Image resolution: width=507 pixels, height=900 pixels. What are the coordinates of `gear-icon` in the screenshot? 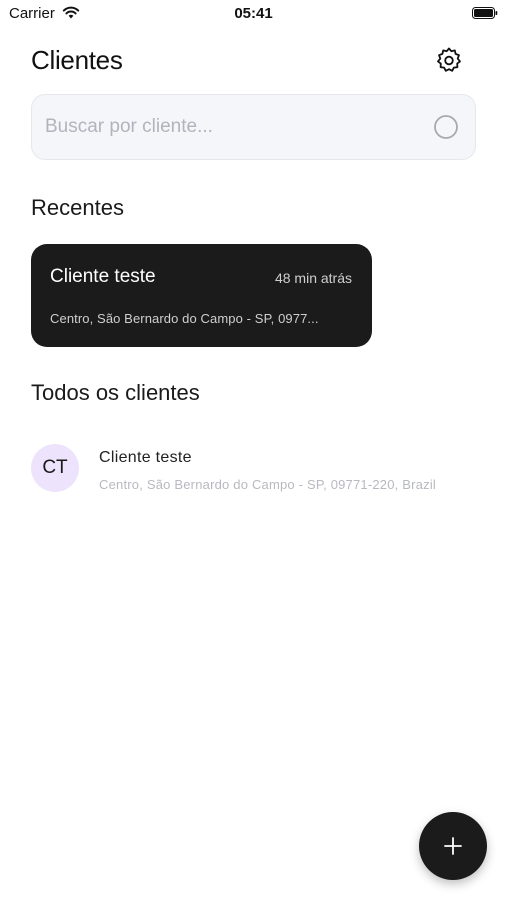 It's located at (449, 59).